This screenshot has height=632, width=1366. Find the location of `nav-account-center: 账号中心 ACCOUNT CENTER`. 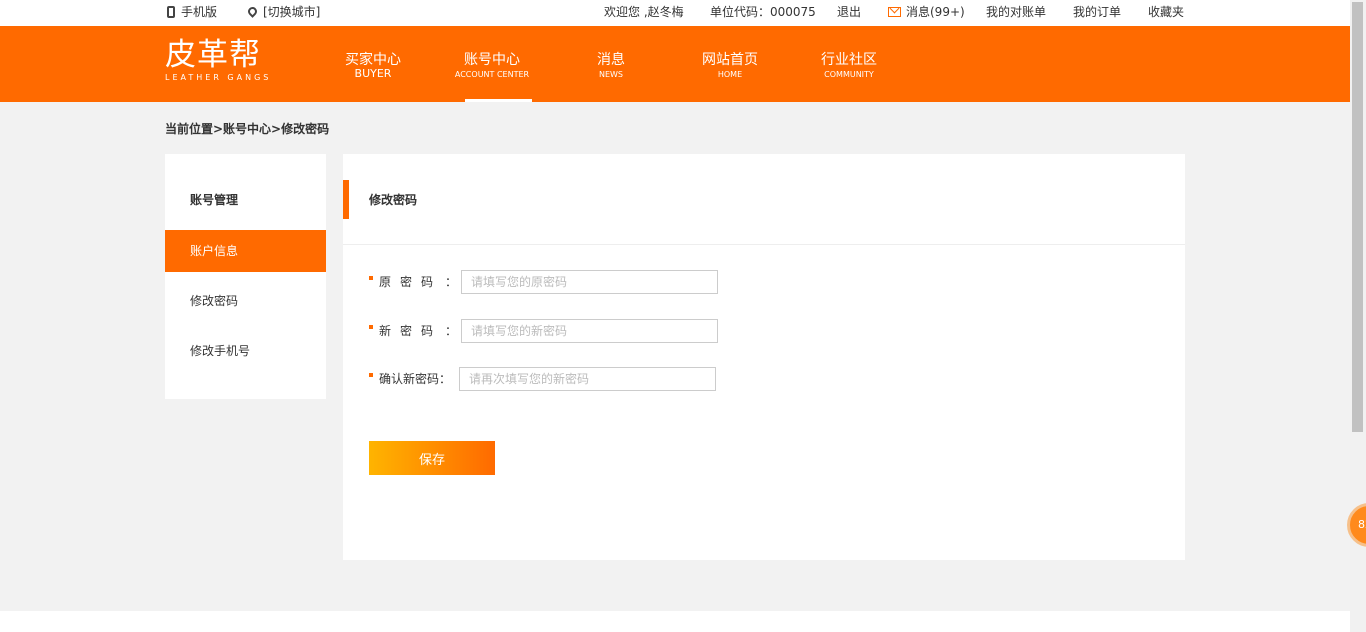

nav-account-center: 账号中心 ACCOUNT CENTER is located at coordinates (492, 77).